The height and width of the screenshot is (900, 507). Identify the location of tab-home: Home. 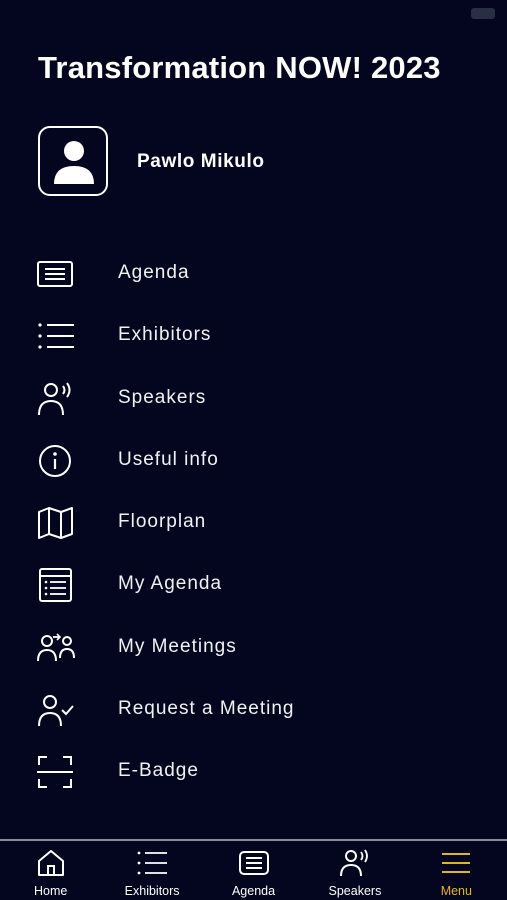
(50, 870).